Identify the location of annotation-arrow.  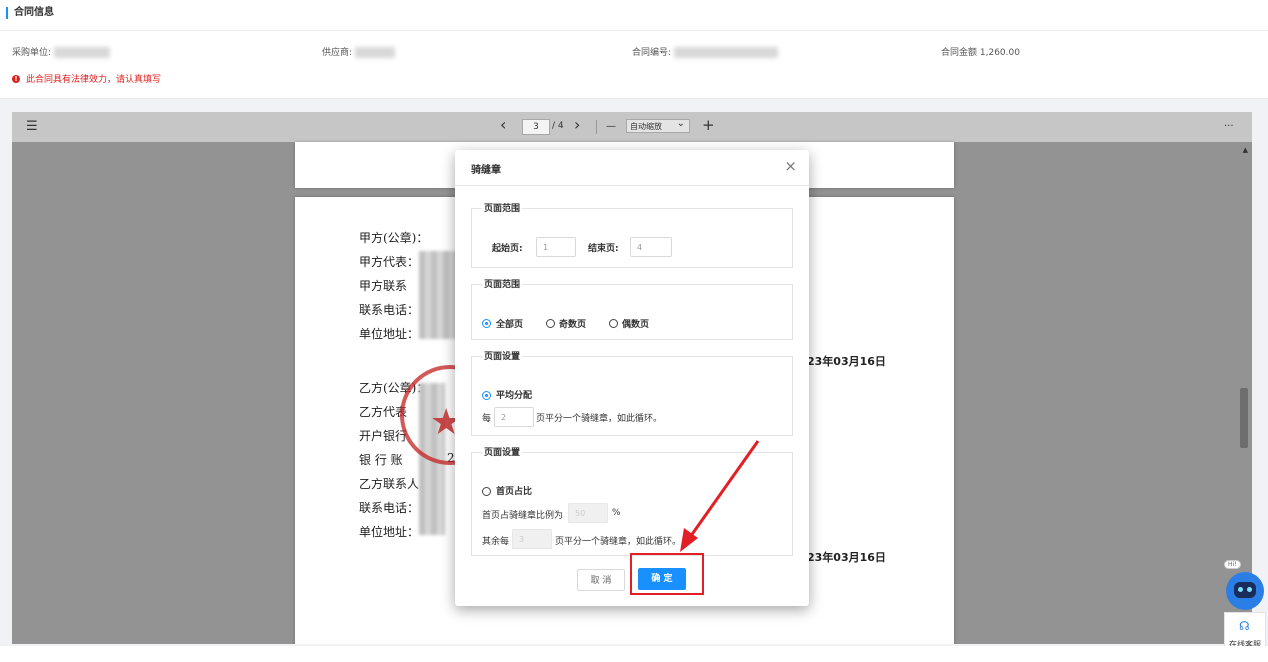
(720, 496).